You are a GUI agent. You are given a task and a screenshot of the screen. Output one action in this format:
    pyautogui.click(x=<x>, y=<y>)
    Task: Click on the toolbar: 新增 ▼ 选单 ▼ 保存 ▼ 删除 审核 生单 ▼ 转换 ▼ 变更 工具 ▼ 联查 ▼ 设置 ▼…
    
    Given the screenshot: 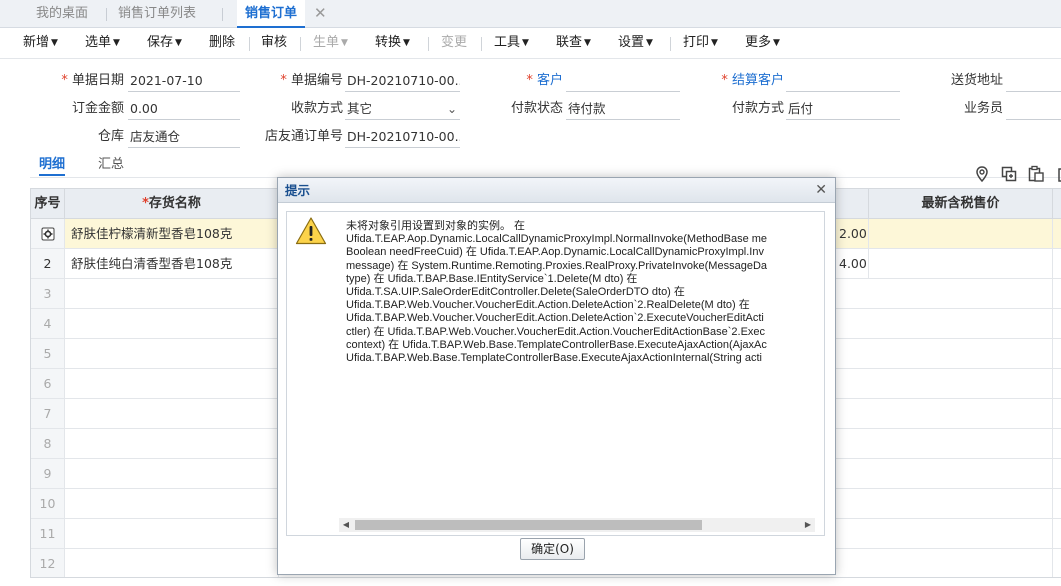 What is the action you would take?
    pyautogui.click(x=530, y=43)
    